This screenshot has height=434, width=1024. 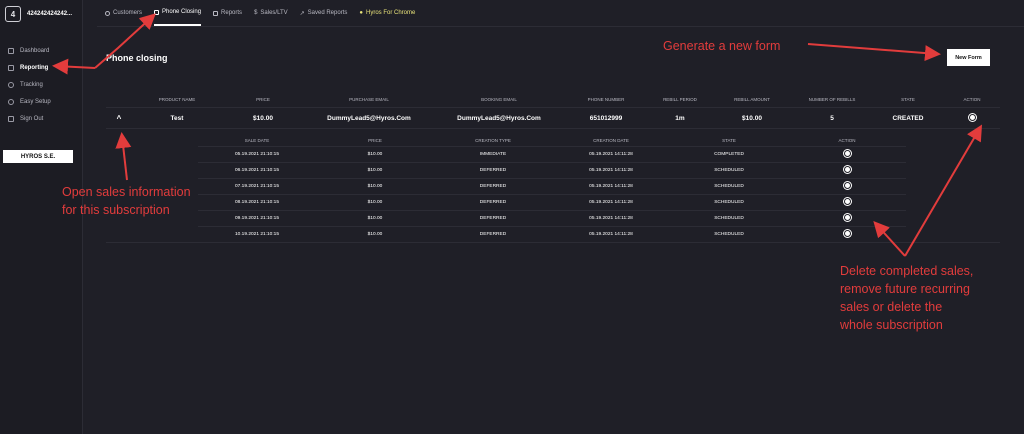 I want to click on arrow-to-tab, so click(x=125, y=41).